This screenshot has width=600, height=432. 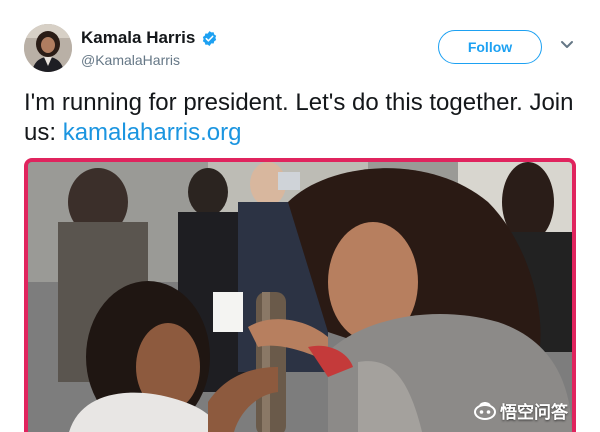 I want to click on author-name-line: Kamala Harris, so click(x=149, y=38).